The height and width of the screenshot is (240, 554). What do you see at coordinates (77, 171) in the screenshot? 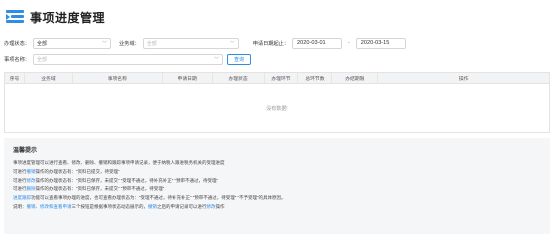
I see `tip-text: 操作的办理状态有：“资料已提交，待受理”` at bounding box center [77, 171].